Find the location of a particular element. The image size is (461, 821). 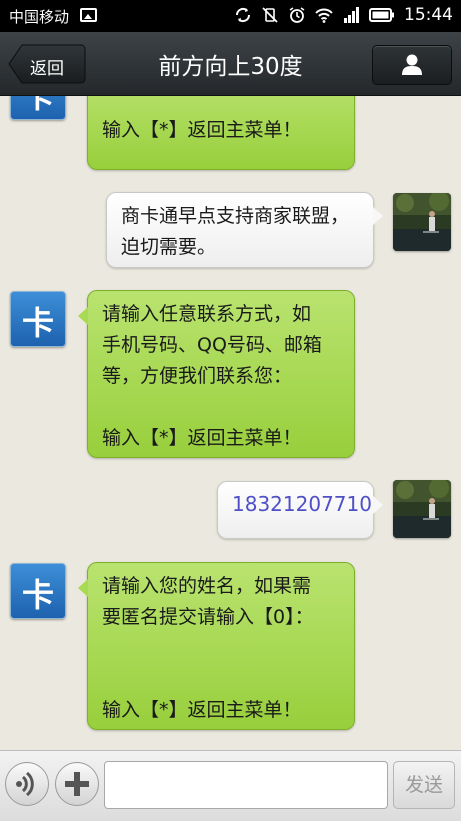

message-bubble-user: 18321207710 is located at coordinates (300, 510).